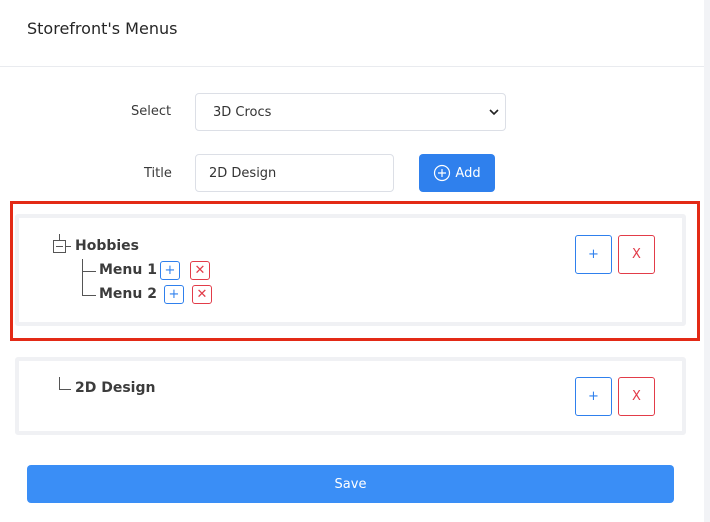 This screenshot has height=522, width=710. Describe the element at coordinates (151, 111) in the screenshot. I see `select-label: Select` at that location.